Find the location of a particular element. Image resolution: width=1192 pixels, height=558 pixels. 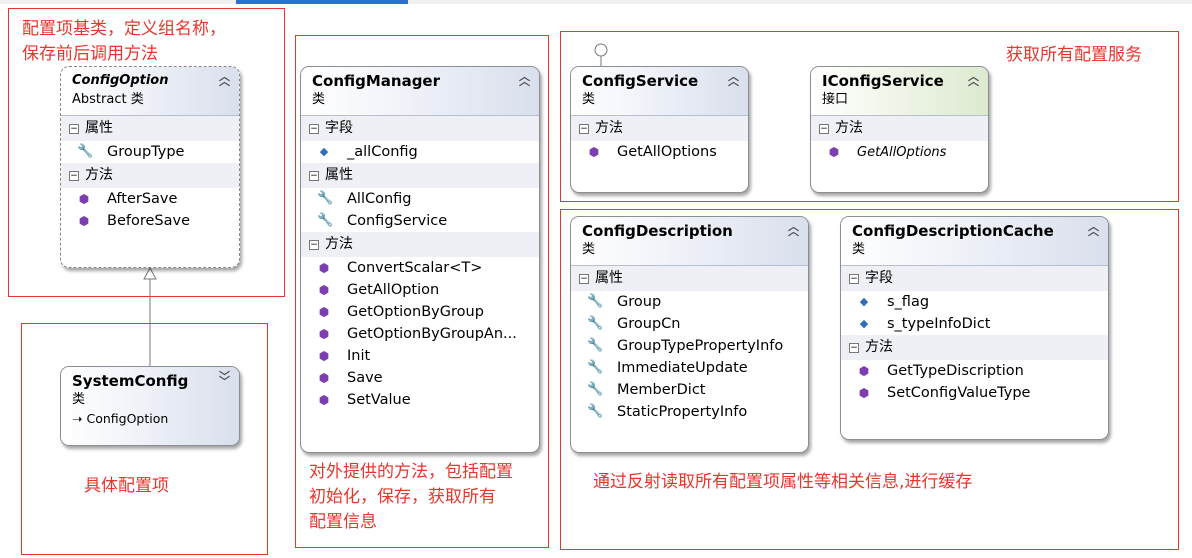

member-item: ⬢ GetOptionByGroup is located at coordinates (420, 312).